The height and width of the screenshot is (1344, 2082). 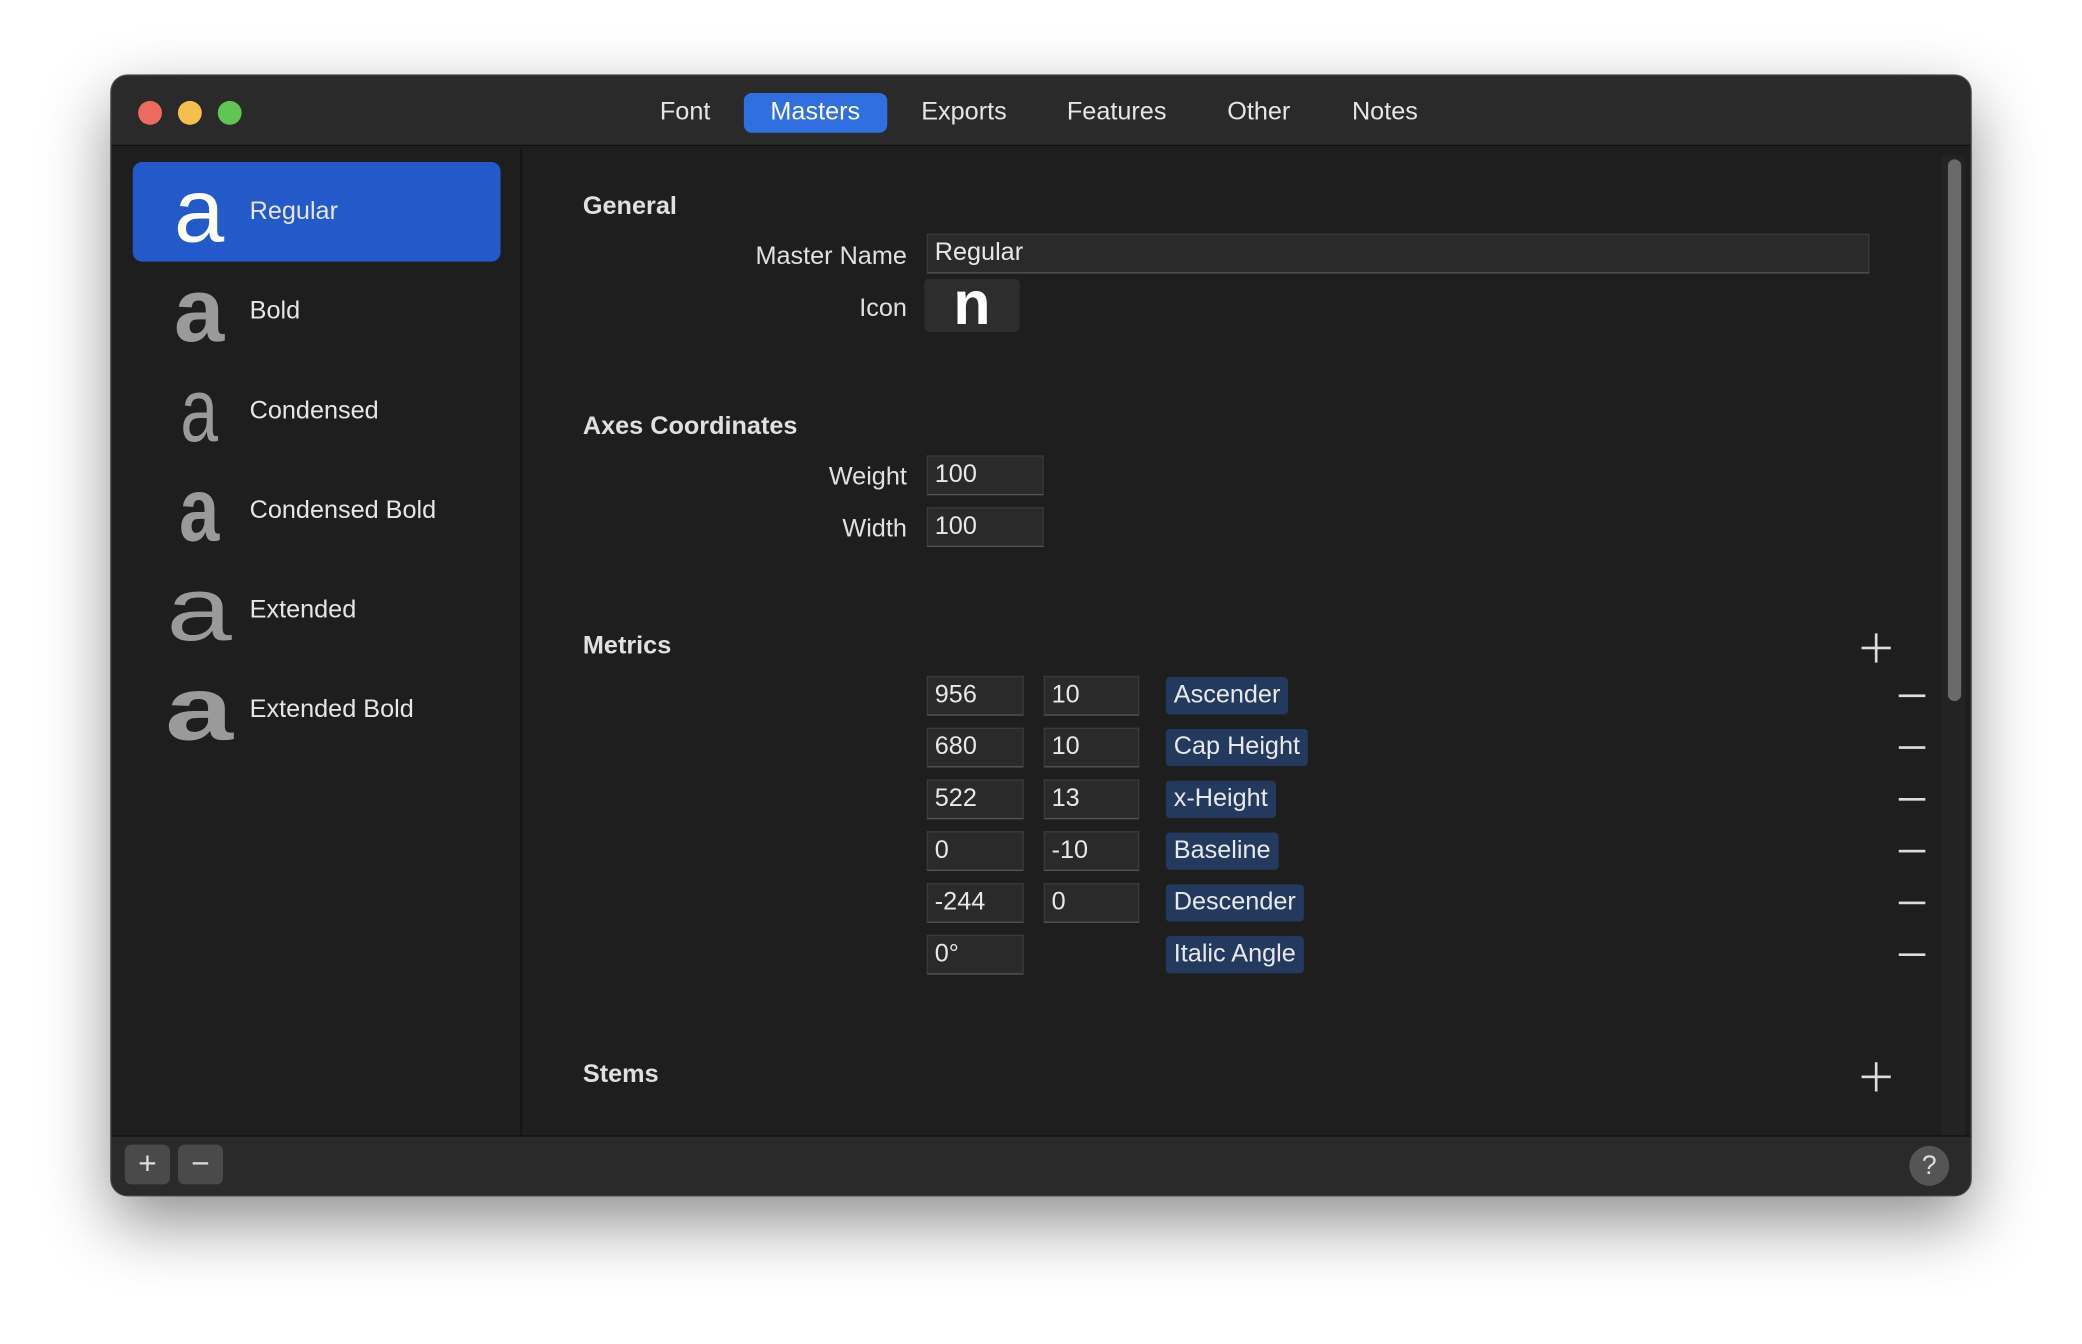 I want to click on tab-features: Features, so click(x=1117, y=113).